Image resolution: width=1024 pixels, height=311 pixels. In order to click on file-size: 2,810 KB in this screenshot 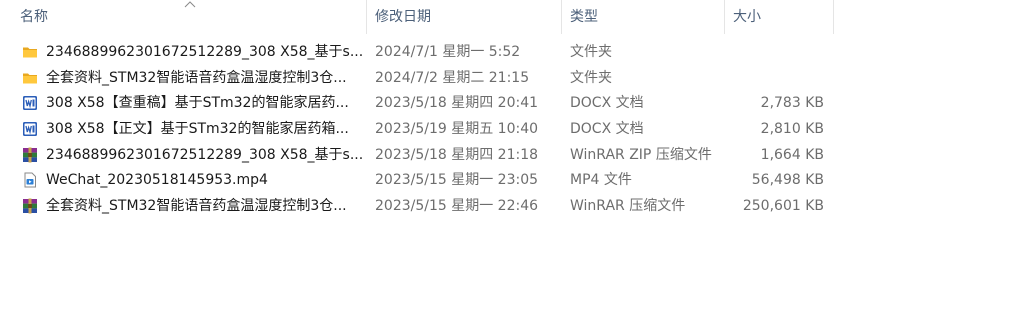, I will do `click(792, 129)`.